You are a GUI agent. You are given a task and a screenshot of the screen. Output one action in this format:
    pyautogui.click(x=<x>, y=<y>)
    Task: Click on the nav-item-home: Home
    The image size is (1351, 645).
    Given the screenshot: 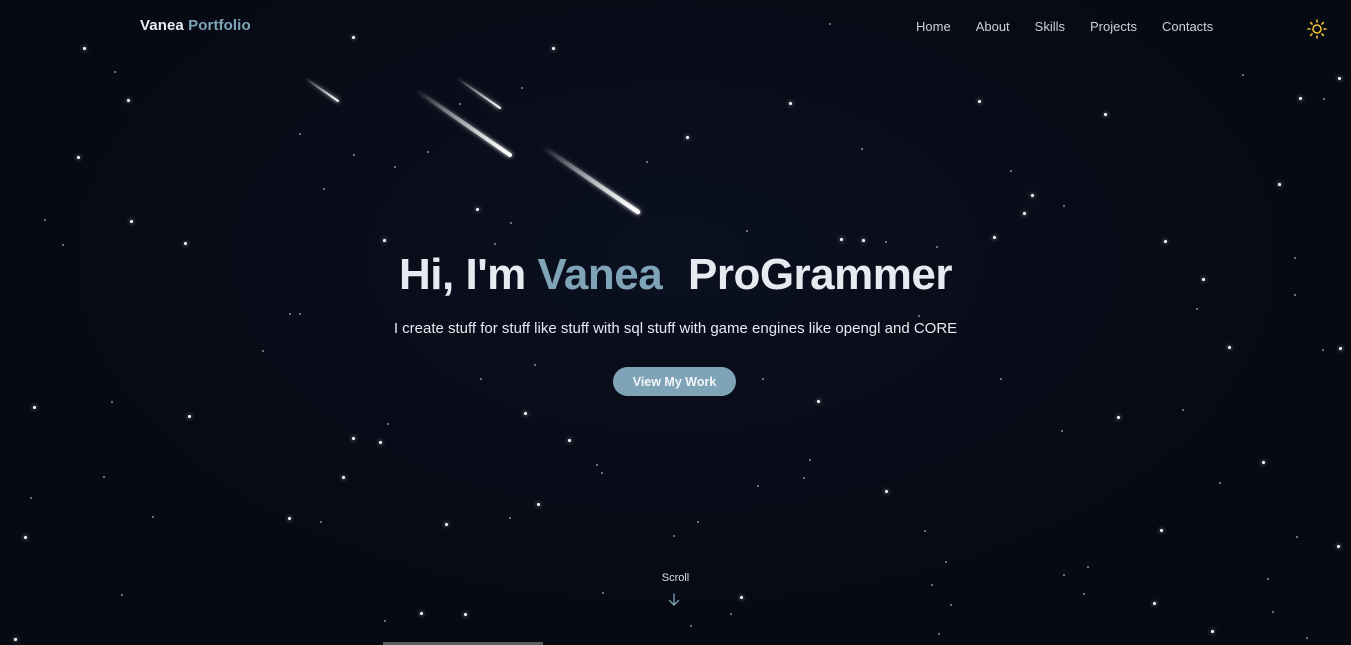 What is the action you would take?
    pyautogui.click(x=933, y=26)
    